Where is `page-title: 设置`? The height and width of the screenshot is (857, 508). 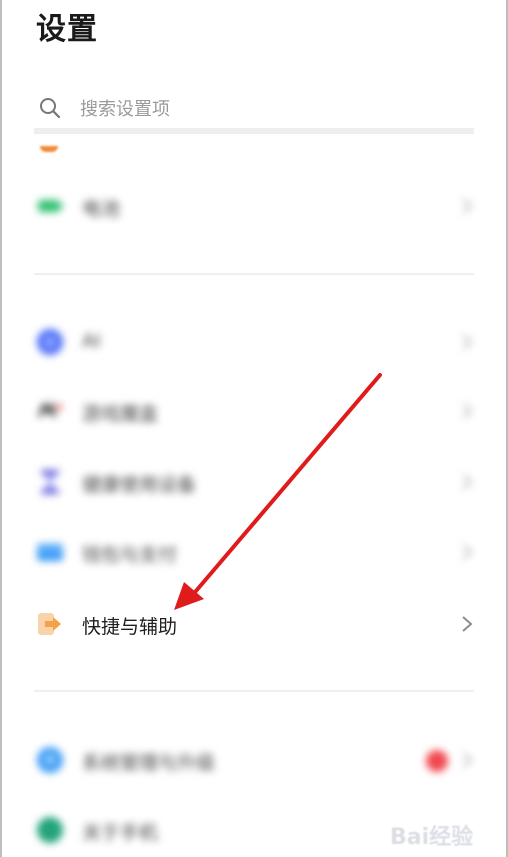 page-title: 设置 is located at coordinates (67, 29).